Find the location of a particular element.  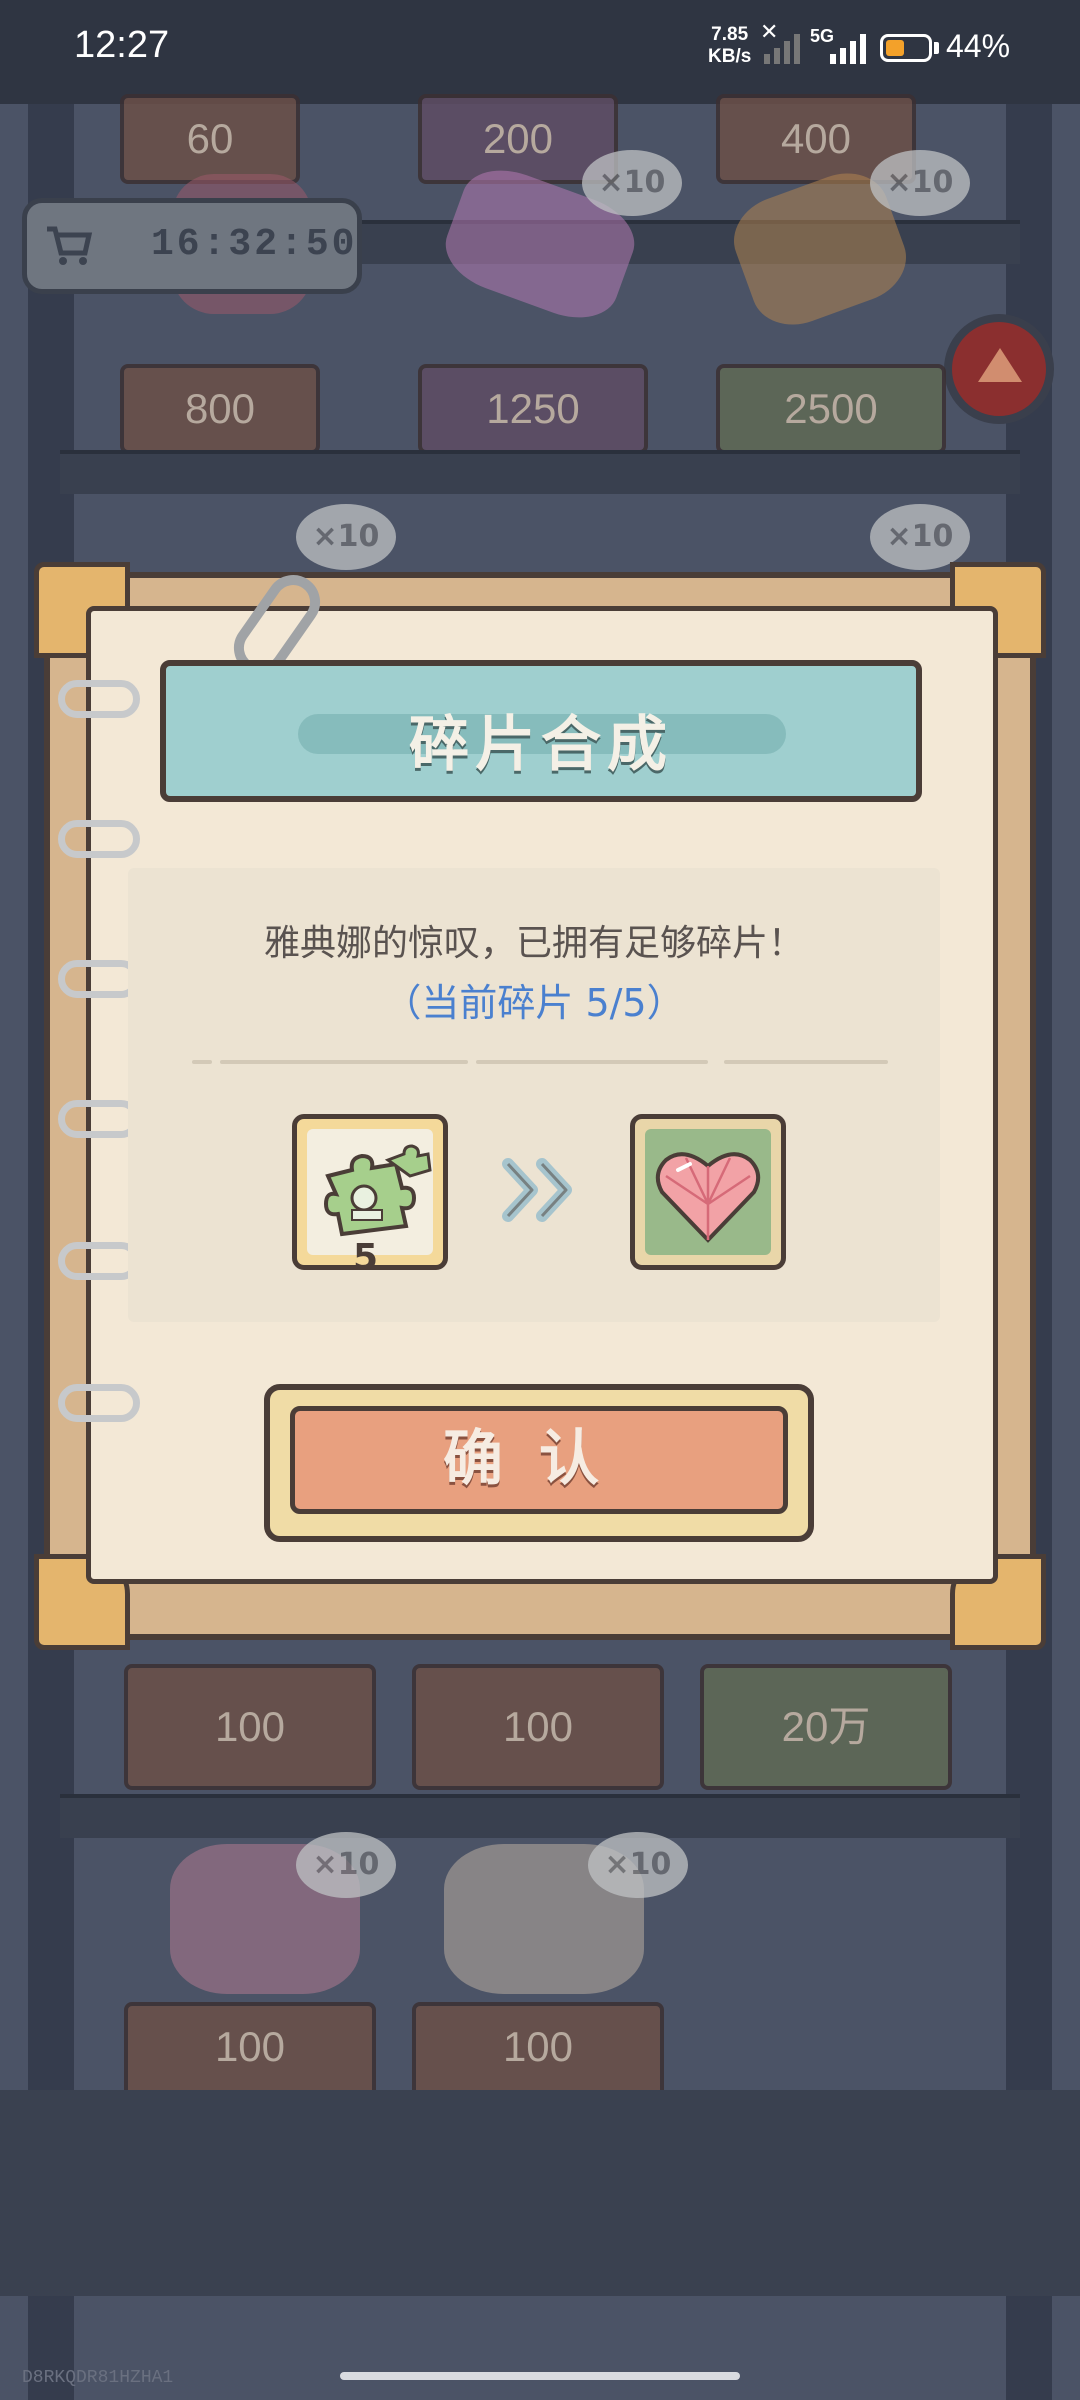

scroll-up-button is located at coordinates (999, 369).